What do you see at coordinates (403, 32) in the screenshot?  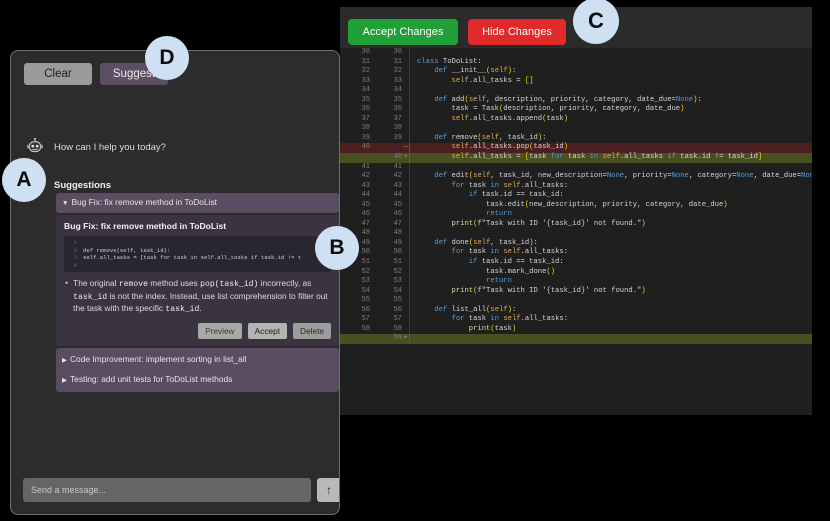 I see `accept-changes-button: Accept Changes` at bounding box center [403, 32].